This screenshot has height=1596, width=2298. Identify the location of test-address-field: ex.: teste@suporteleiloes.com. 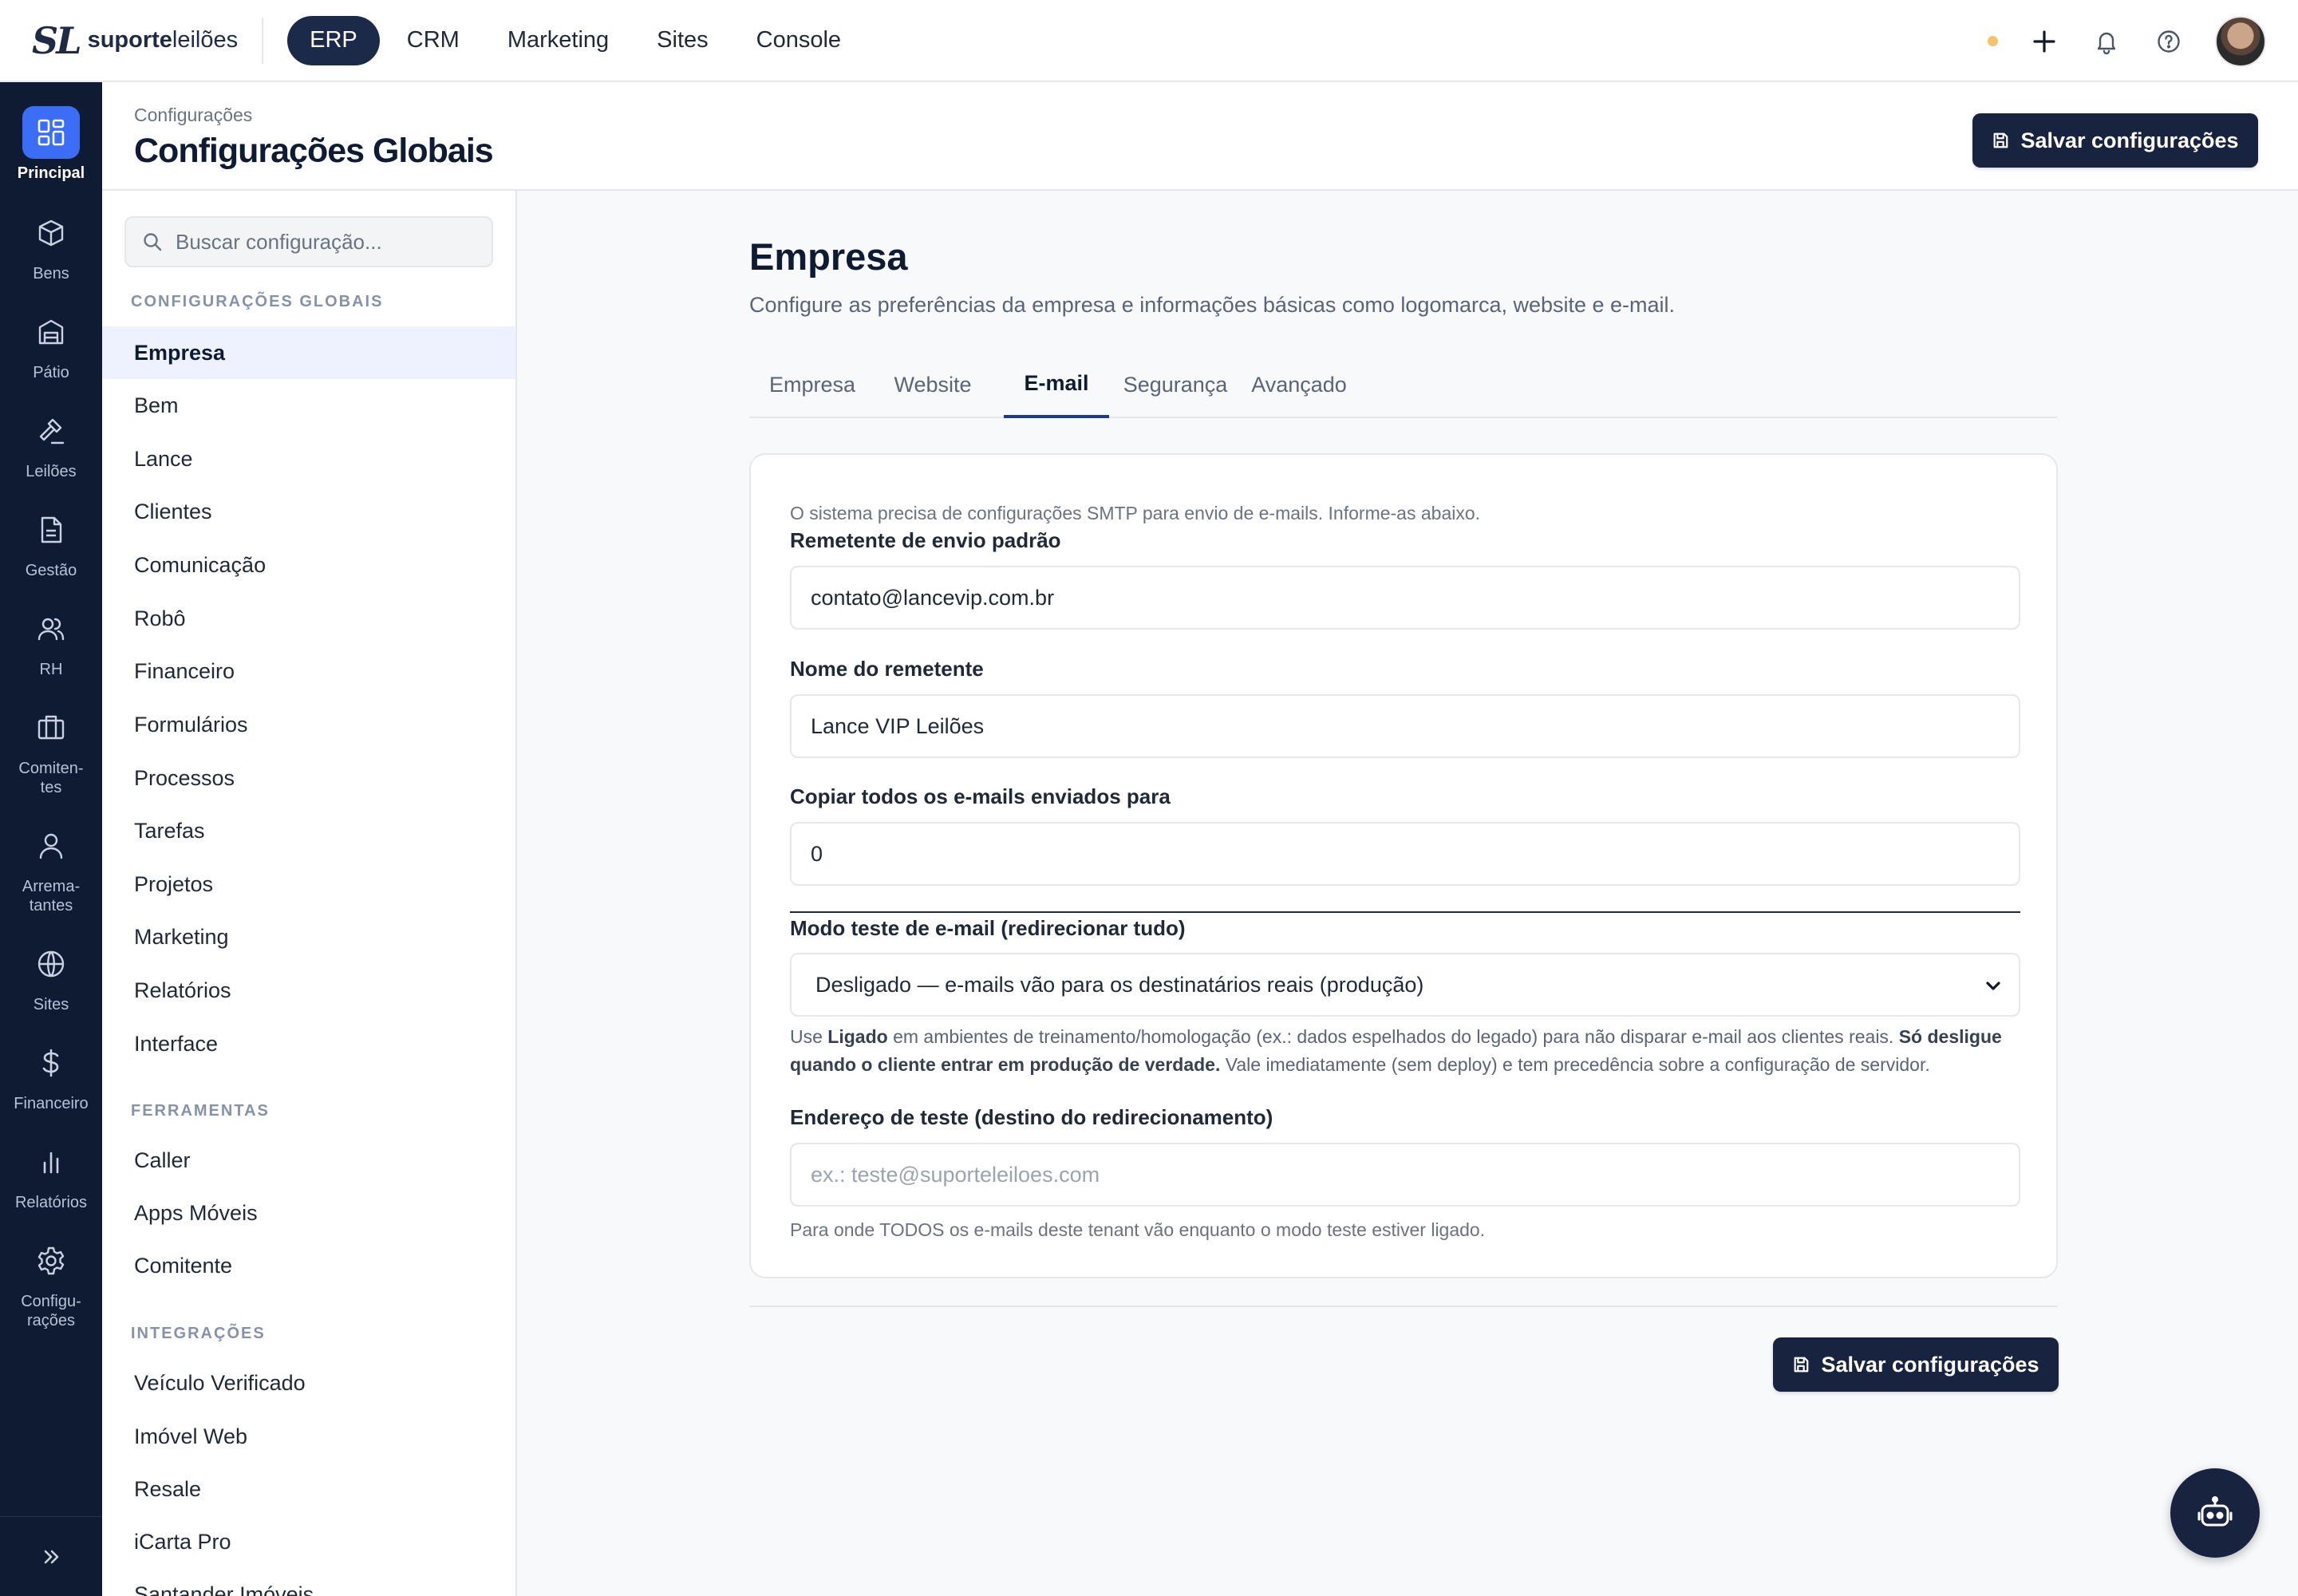
(1405, 1175).